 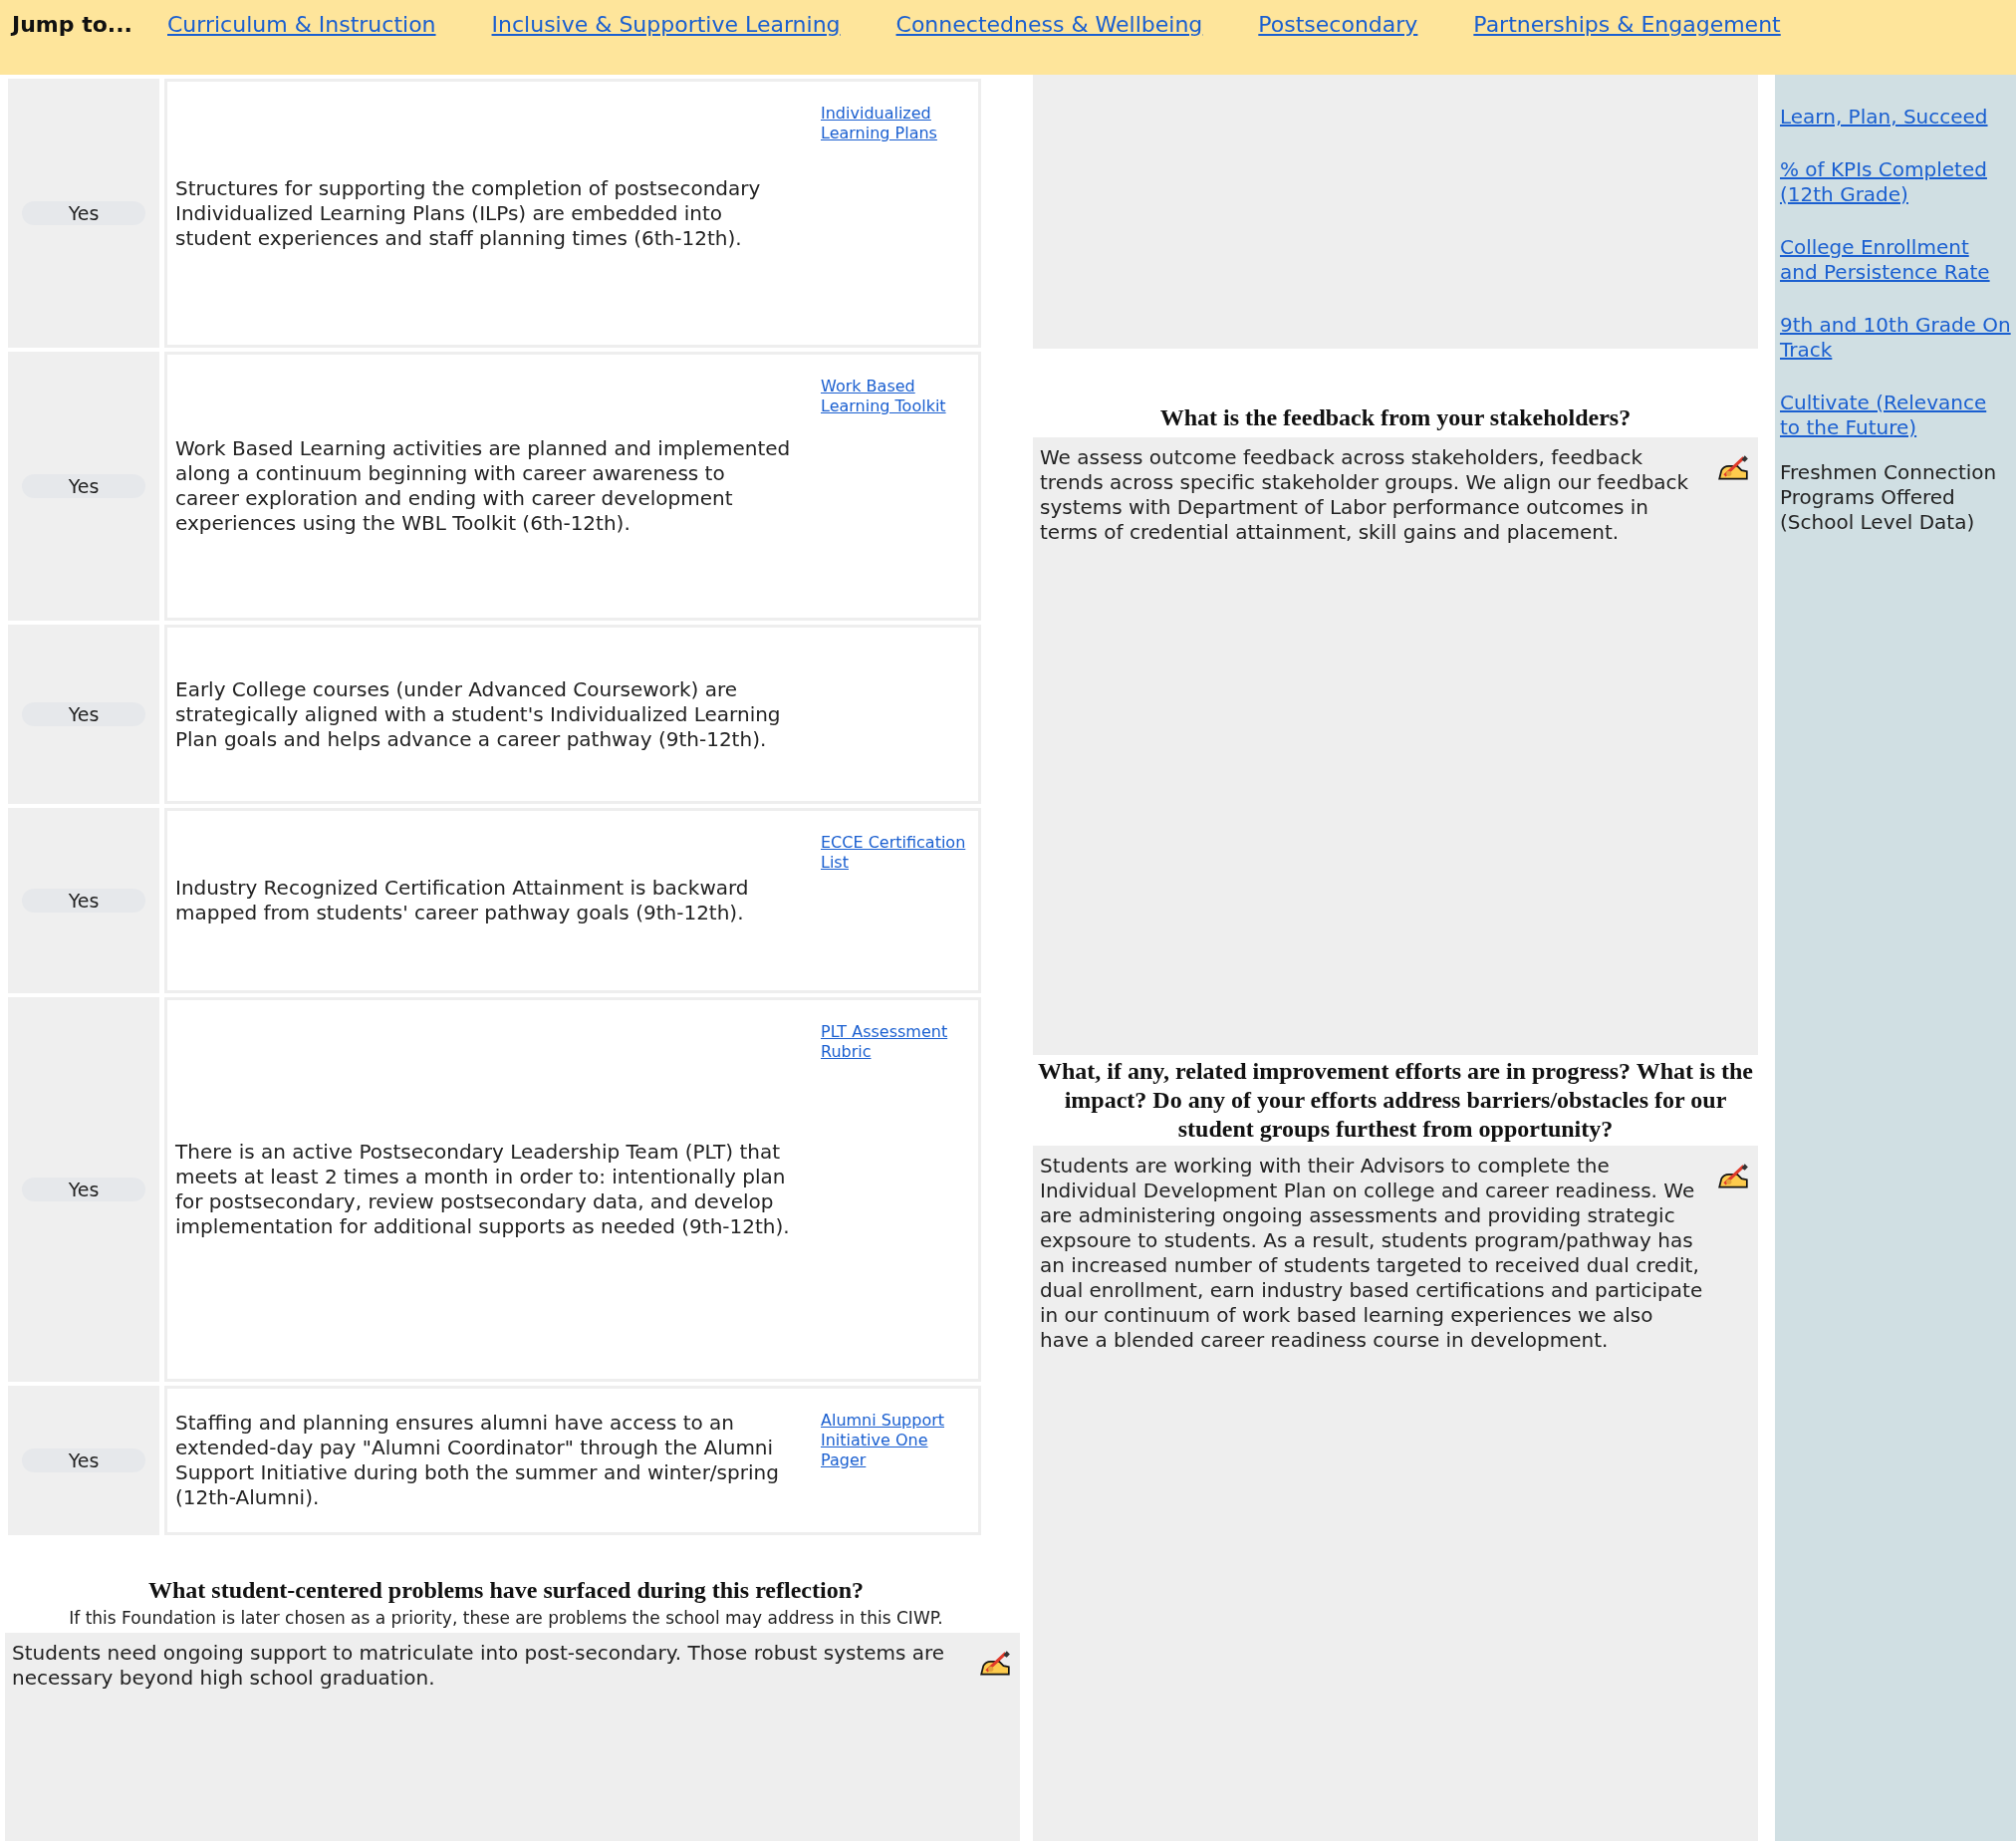 I want to click on practice-text: There is an active Postsecondary Leadership Team (PLT) that meets at least 2 times a month in order to: intentionally plan for postsecondary, review postsecondary data, and develop implementation for additional supports as needed (9th-12th)., so click(x=483, y=1189).